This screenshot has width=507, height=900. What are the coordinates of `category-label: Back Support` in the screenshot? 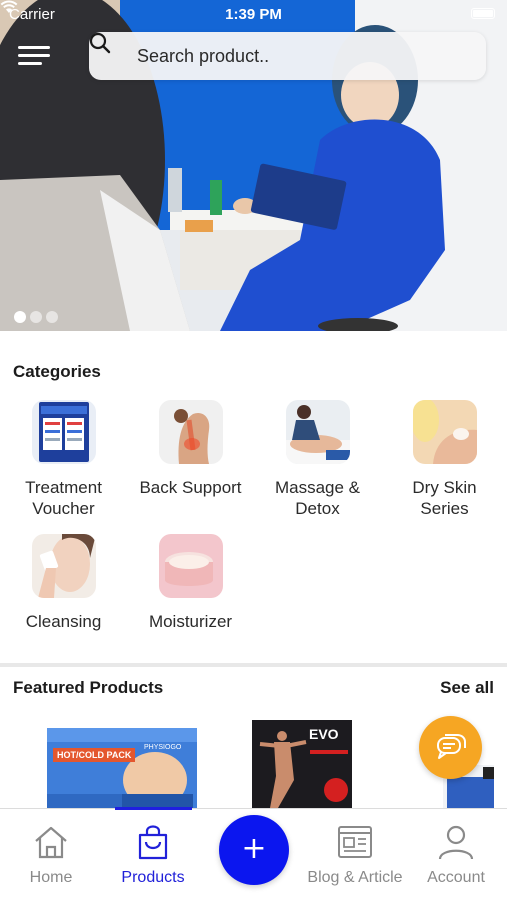 It's located at (190, 487).